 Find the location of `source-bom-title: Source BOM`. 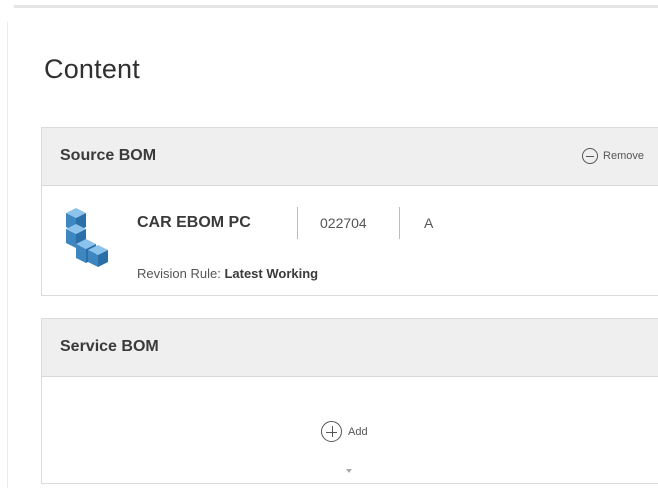

source-bom-title: Source BOM is located at coordinates (108, 155).